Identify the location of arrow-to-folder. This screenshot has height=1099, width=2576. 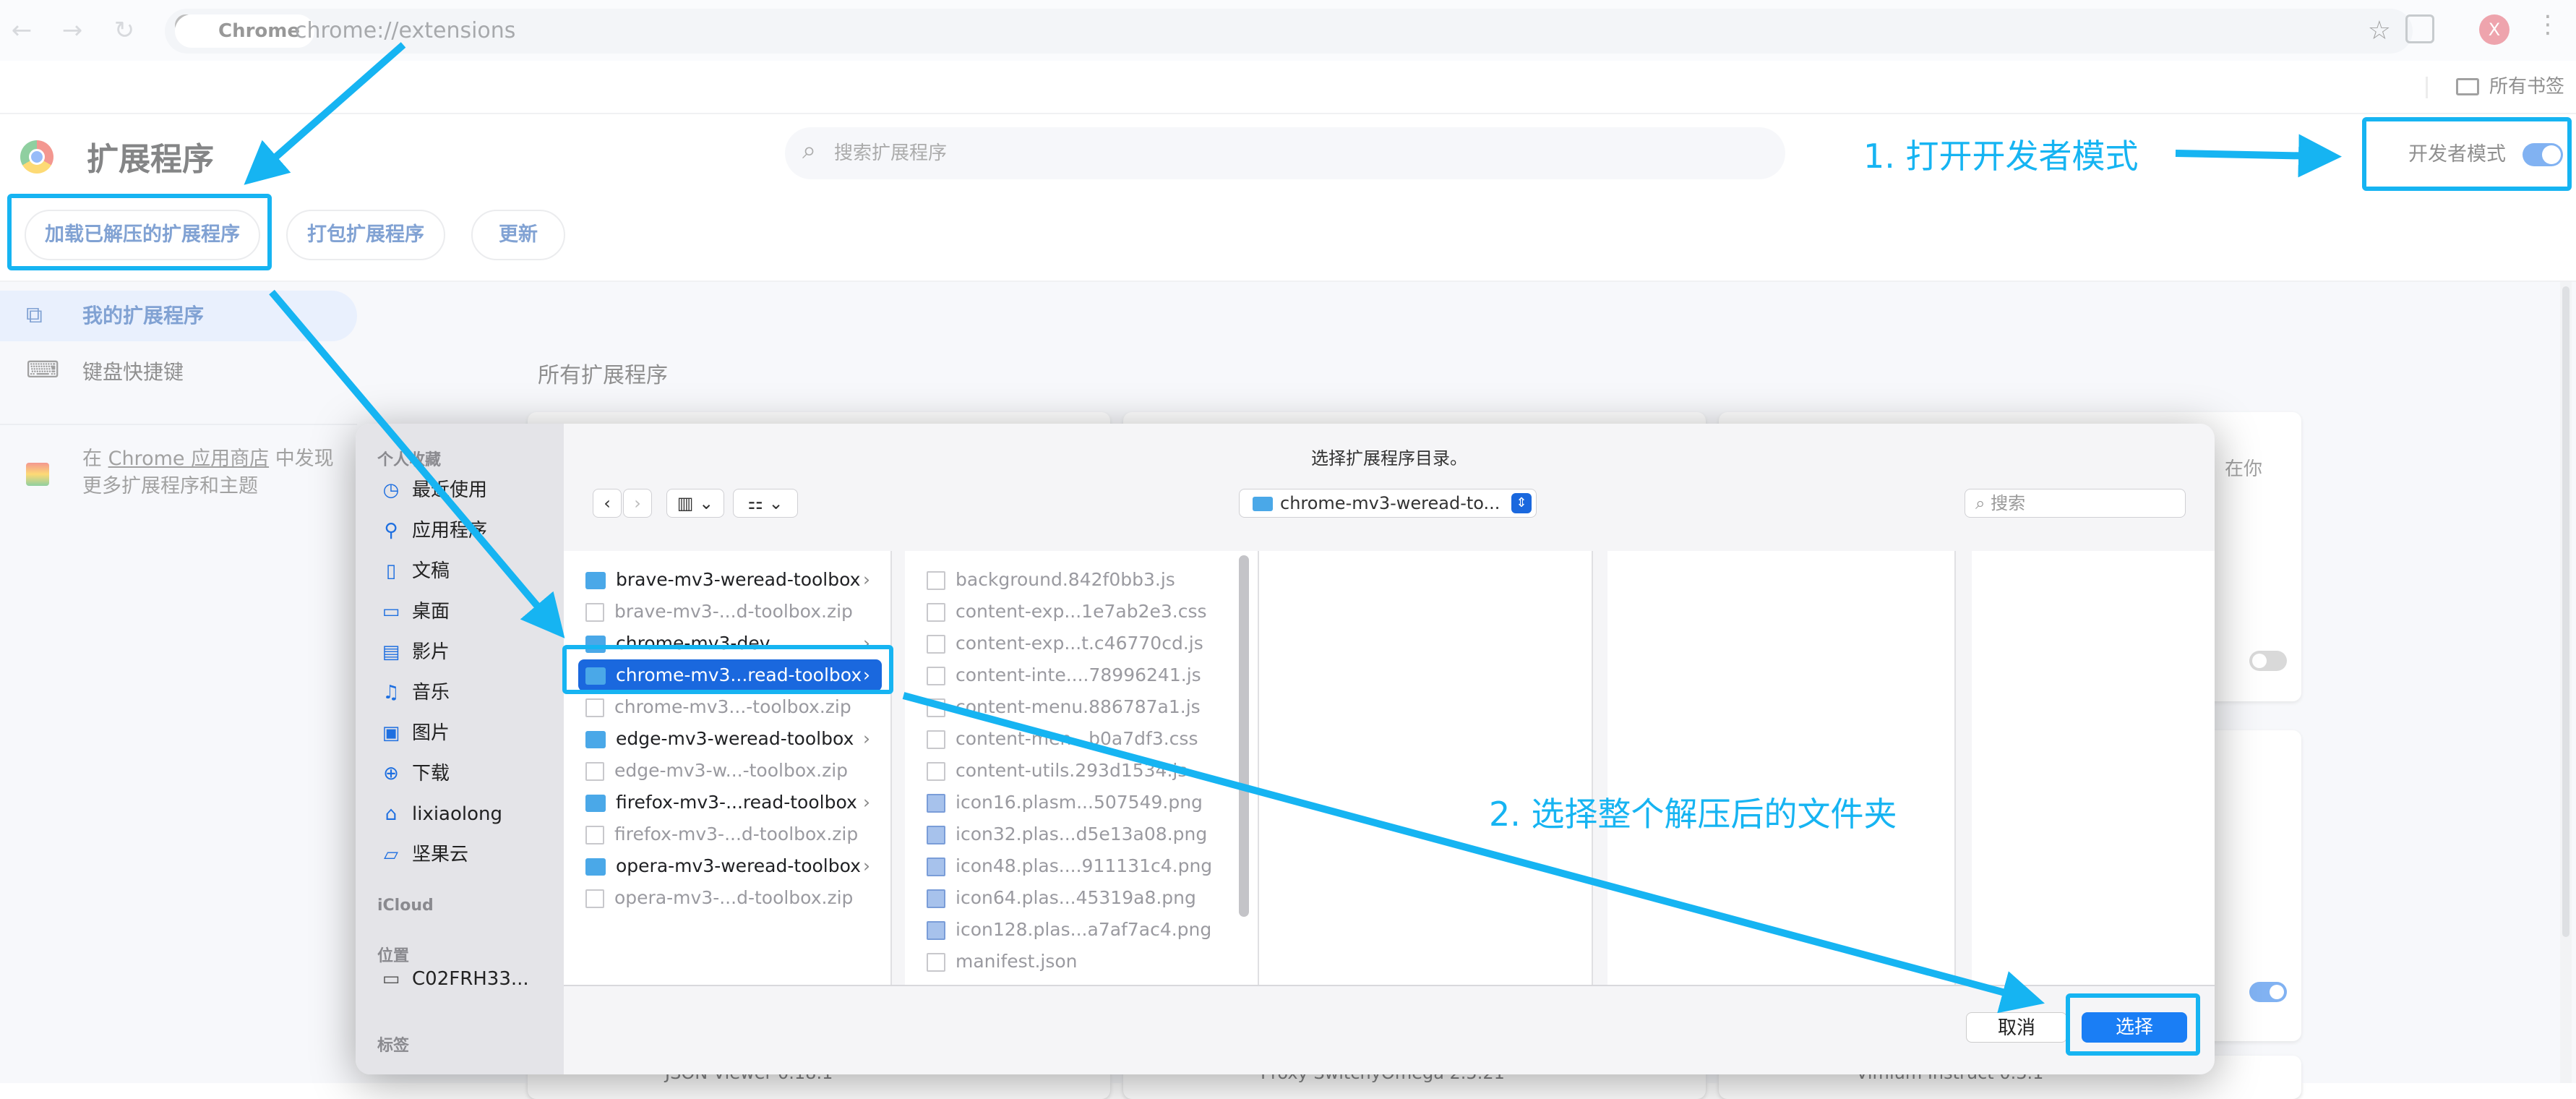
(417, 463).